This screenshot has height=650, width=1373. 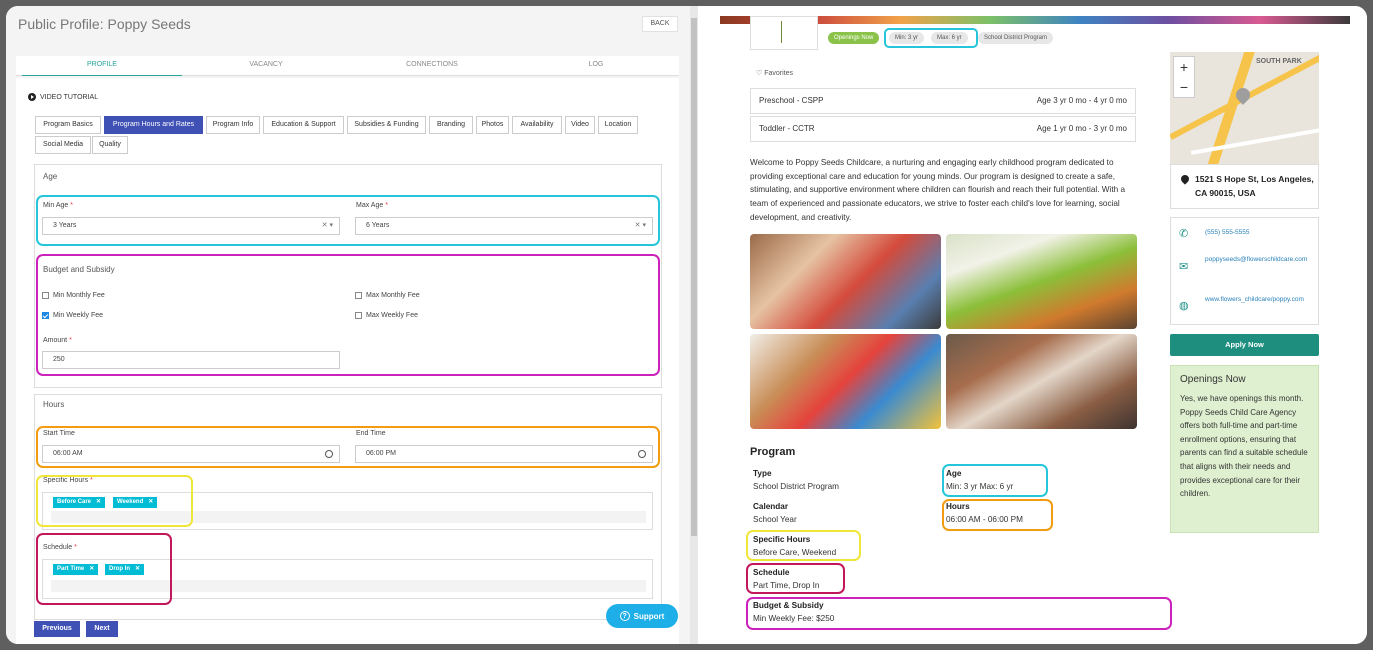 What do you see at coordinates (135, 502) in the screenshot?
I see `tag-weekend: Weekend ✕` at bounding box center [135, 502].